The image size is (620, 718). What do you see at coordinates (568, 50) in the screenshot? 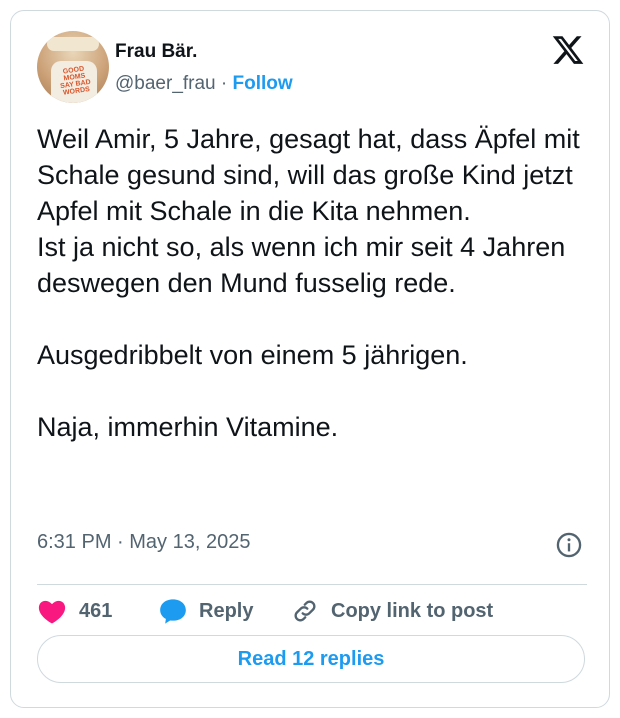
I see `x-logo-icon` at bounding box center [568, 50].